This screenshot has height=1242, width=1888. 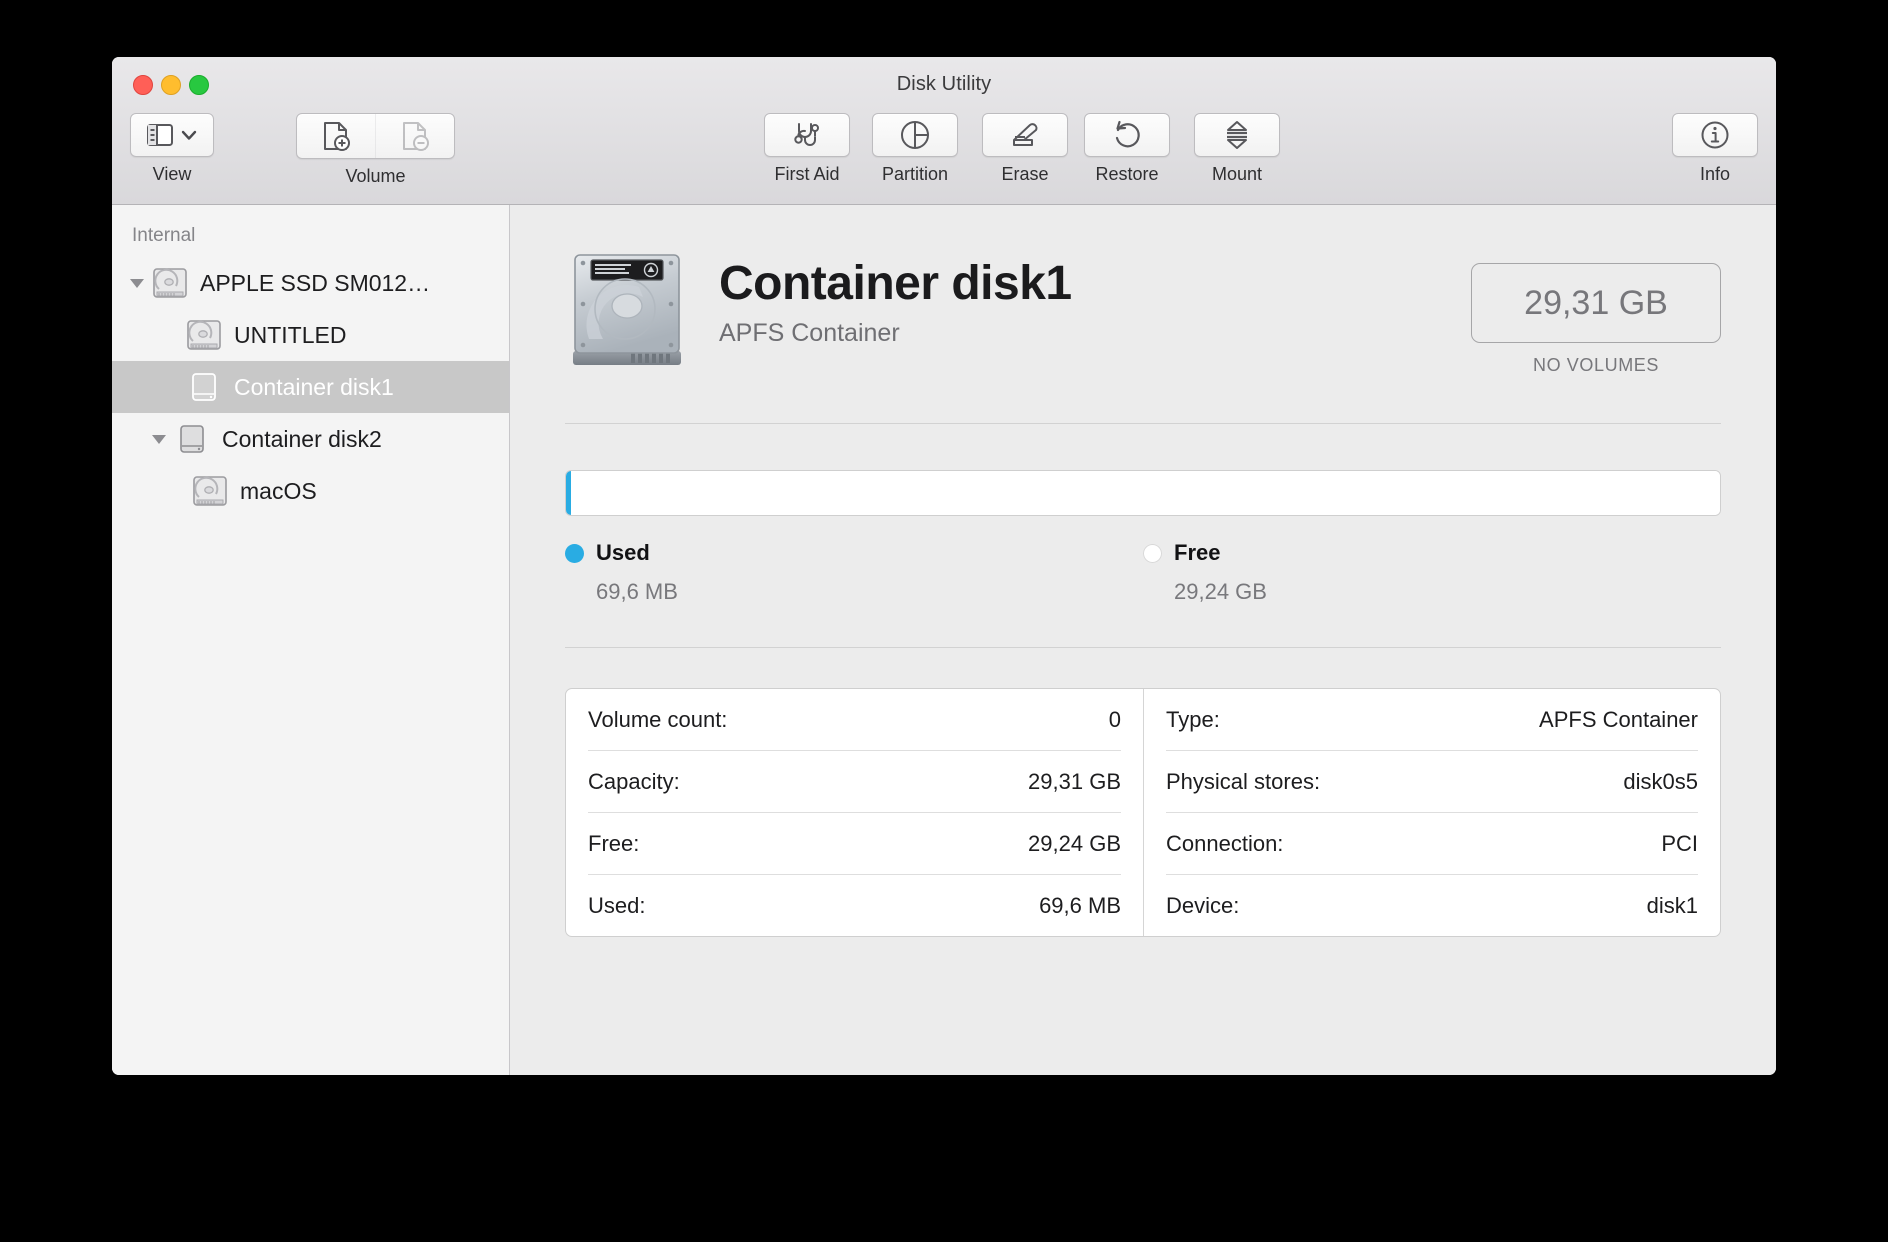 I want to click on sidebar-item-untitled: UNTITLED, so click(x=310, y=335).